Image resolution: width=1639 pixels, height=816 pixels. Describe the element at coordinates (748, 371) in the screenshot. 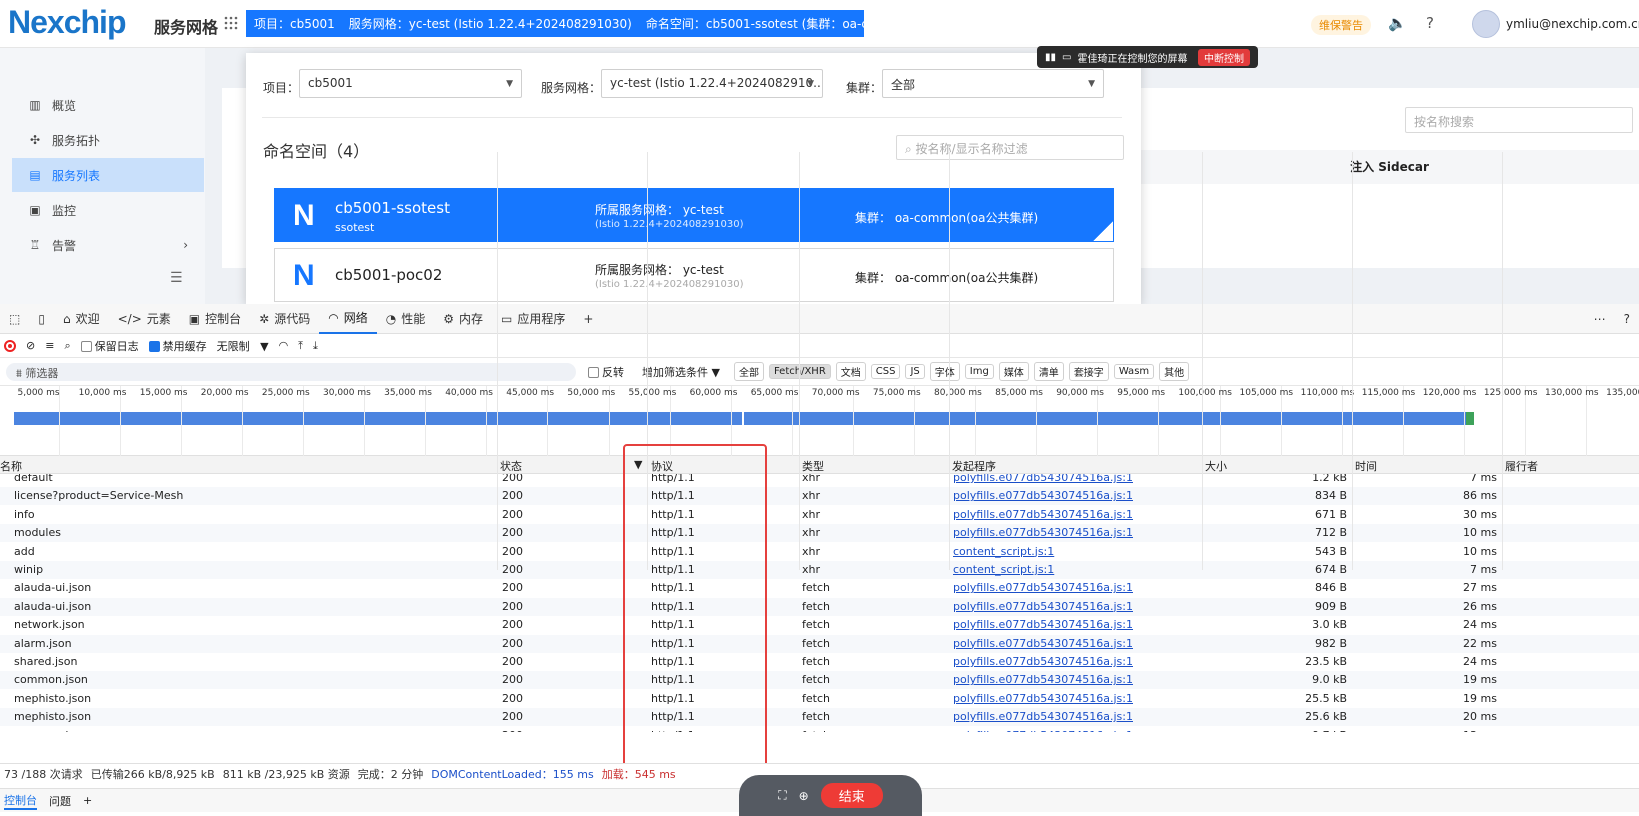

I see `type-filter-all: 全部` at that location.